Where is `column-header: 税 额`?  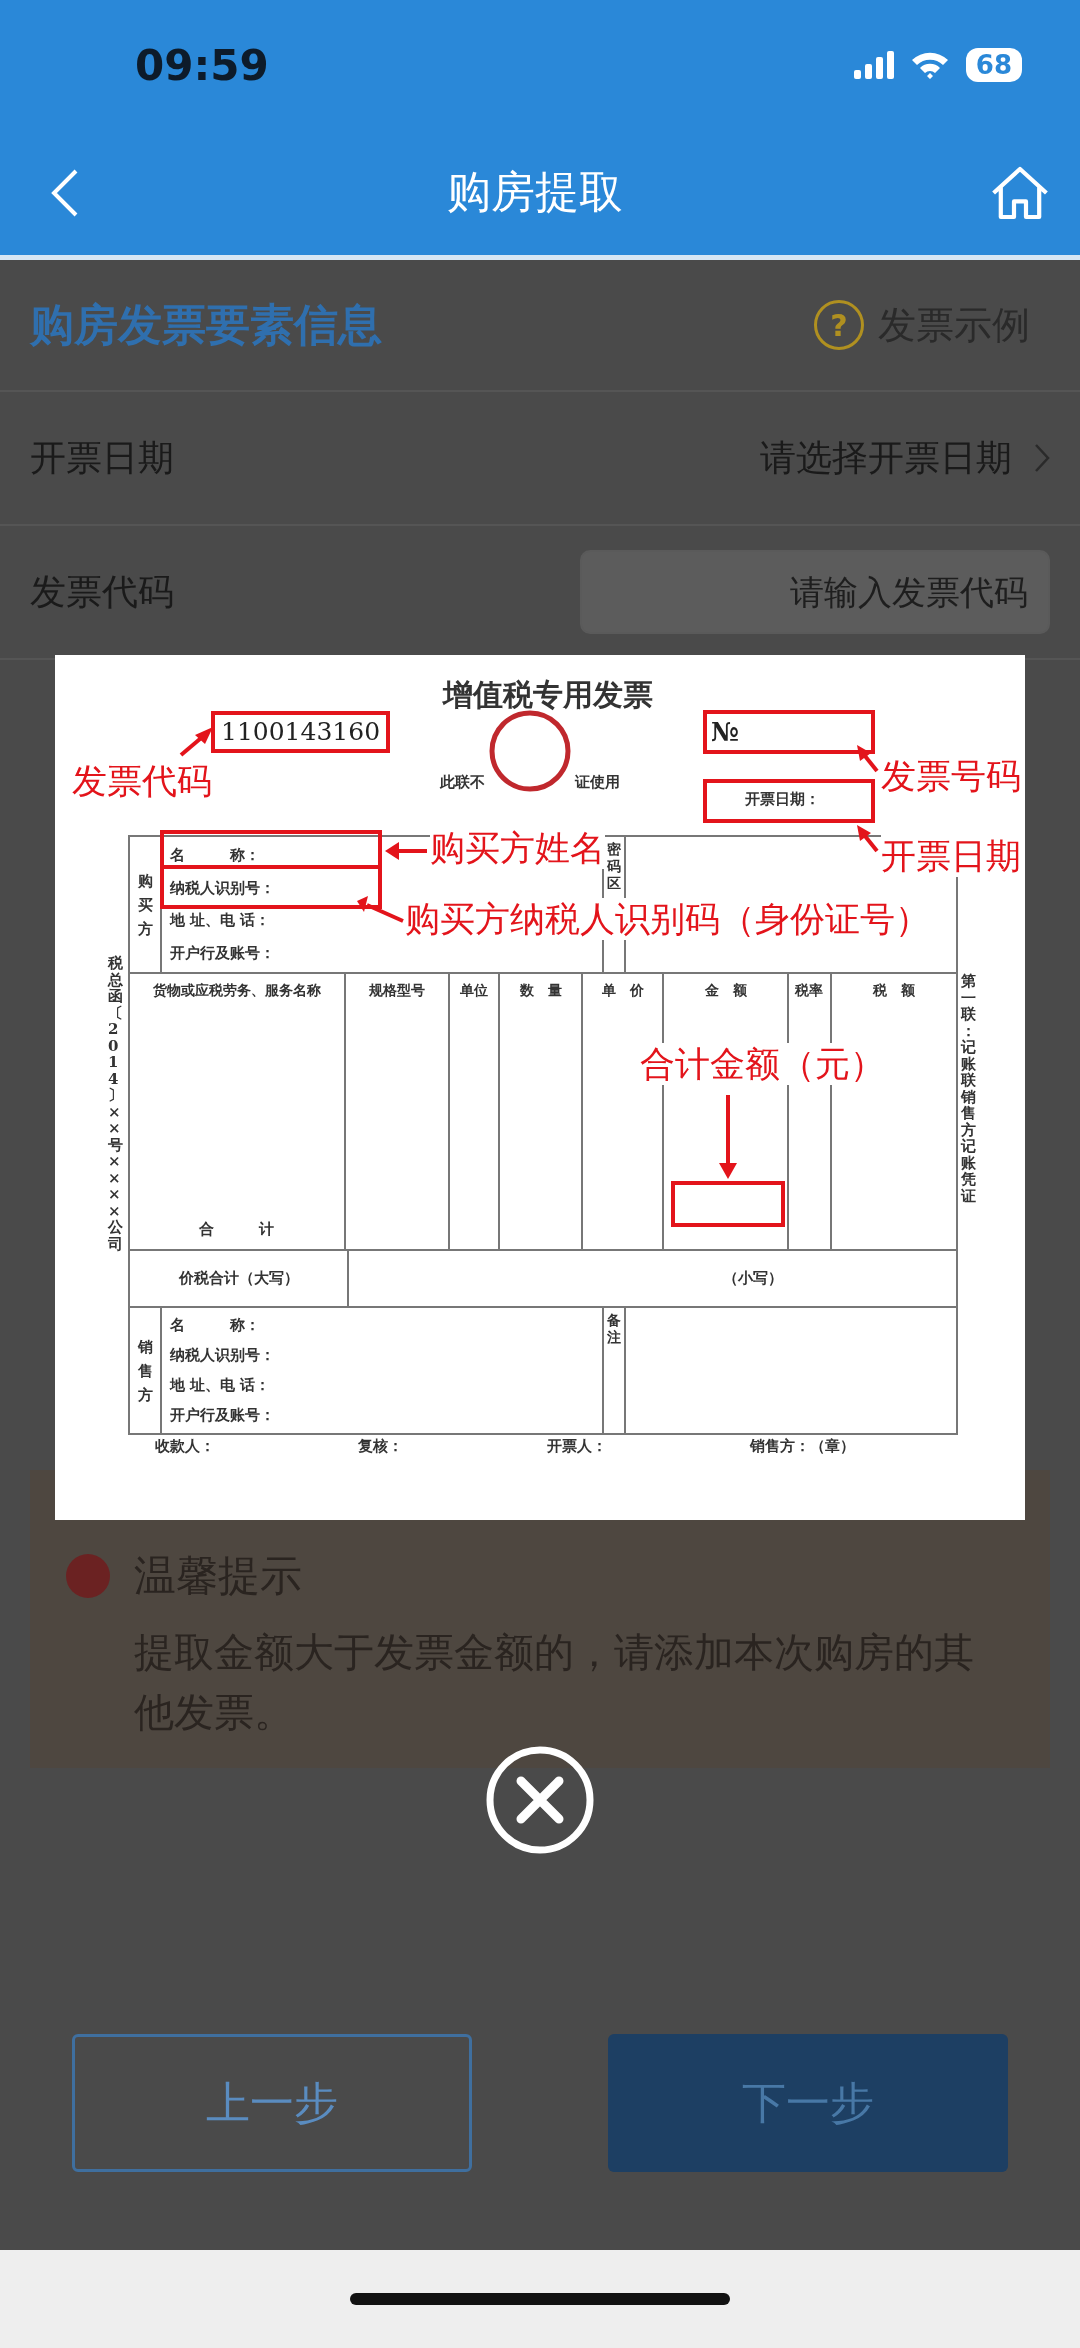
column-header: 税 额 is located at coordinates (893, 991).